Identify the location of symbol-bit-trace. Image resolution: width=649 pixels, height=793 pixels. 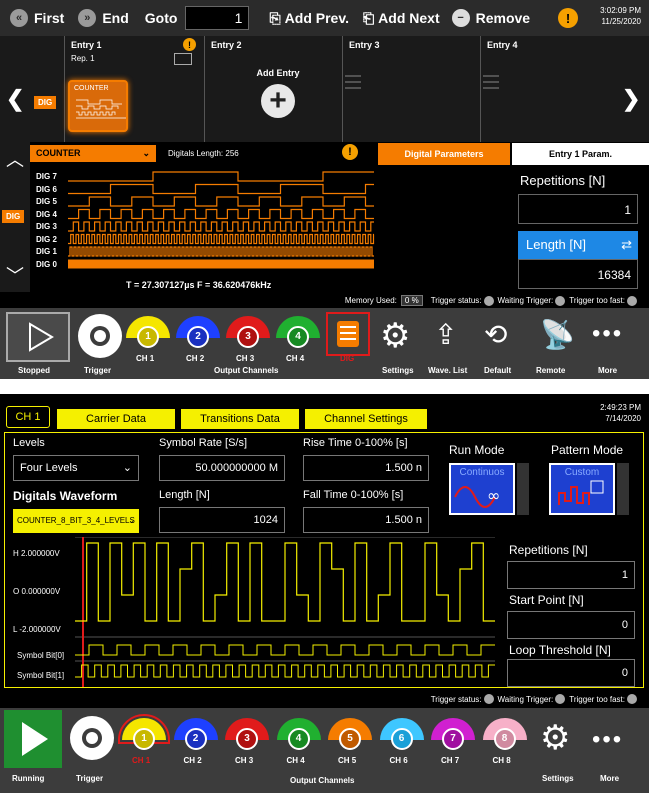
(285, 671).